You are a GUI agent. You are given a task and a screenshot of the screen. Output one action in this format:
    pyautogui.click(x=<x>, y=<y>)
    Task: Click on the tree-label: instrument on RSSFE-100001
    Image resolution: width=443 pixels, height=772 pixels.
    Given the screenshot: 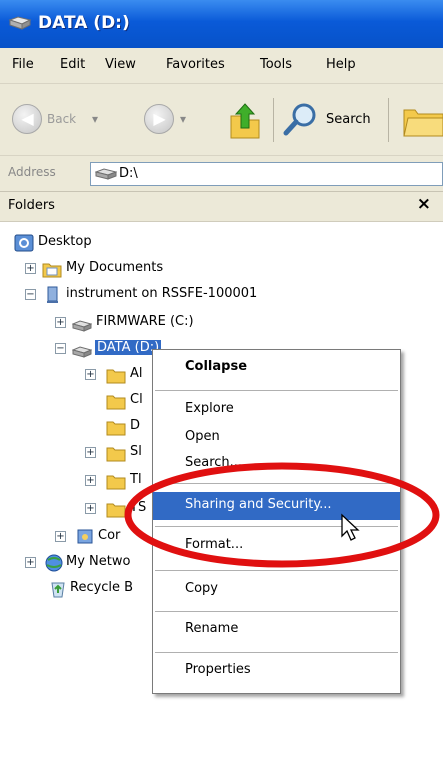 What is the action you would take?
    pyautogui.click(x=162, y=293)
    